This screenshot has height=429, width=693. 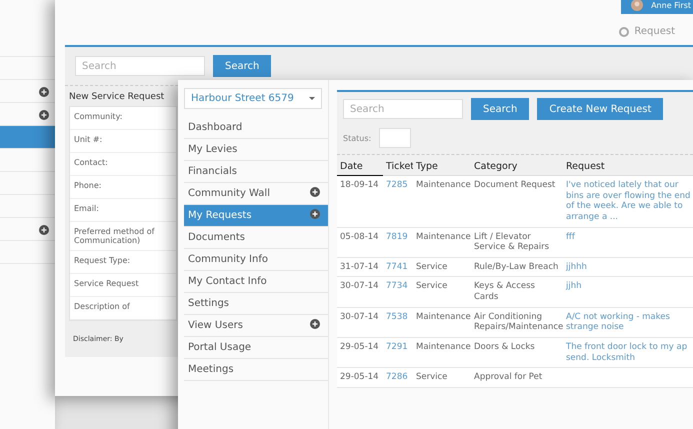 I want to click on nav-item: Documents, so click(x=256, y=238).